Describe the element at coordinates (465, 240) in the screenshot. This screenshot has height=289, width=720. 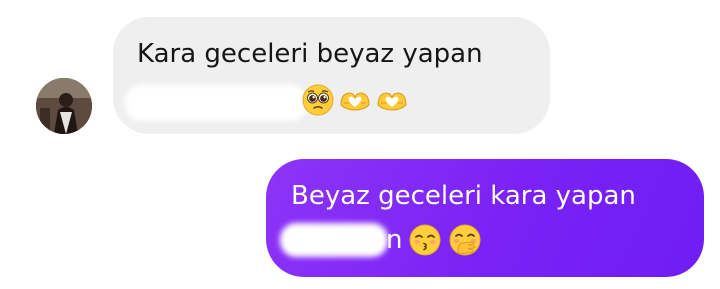
I see `hand-over-mouth-icon` at that location.